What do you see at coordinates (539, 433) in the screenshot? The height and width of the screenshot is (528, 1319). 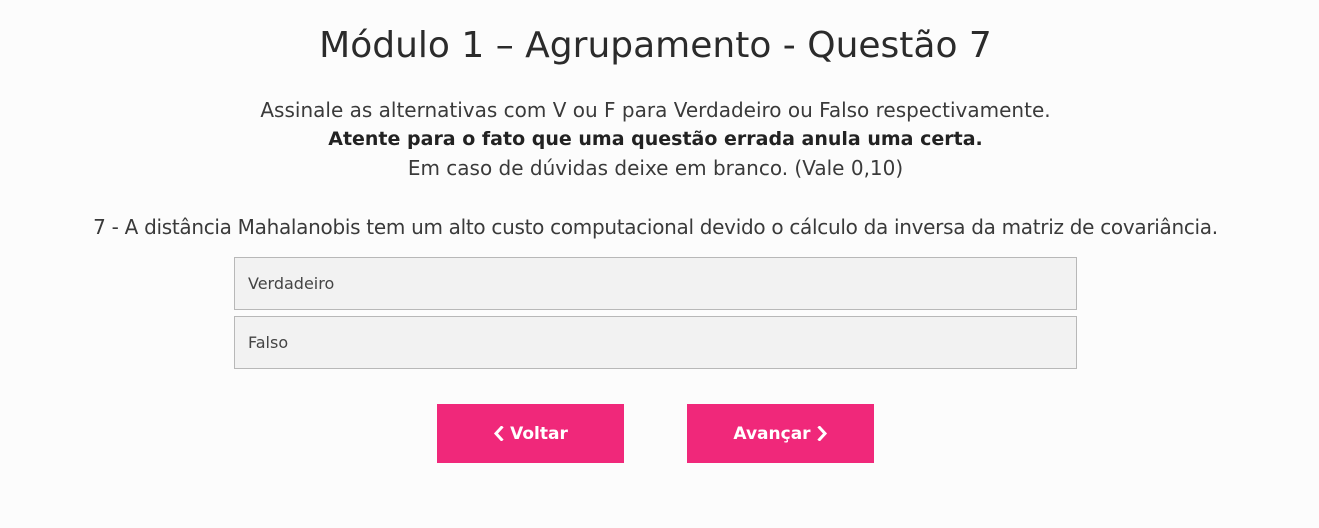 I see `back-button-label: Voltar` at bounding box center [539, 433].